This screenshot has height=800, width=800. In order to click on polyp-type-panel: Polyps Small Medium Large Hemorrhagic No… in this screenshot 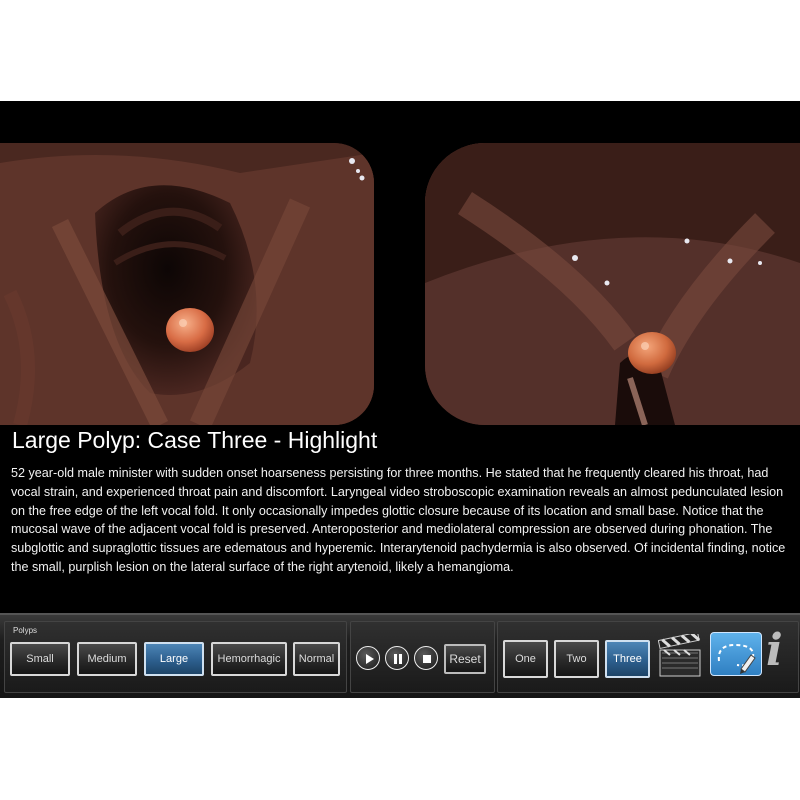, I will do `click(175, 657)`.